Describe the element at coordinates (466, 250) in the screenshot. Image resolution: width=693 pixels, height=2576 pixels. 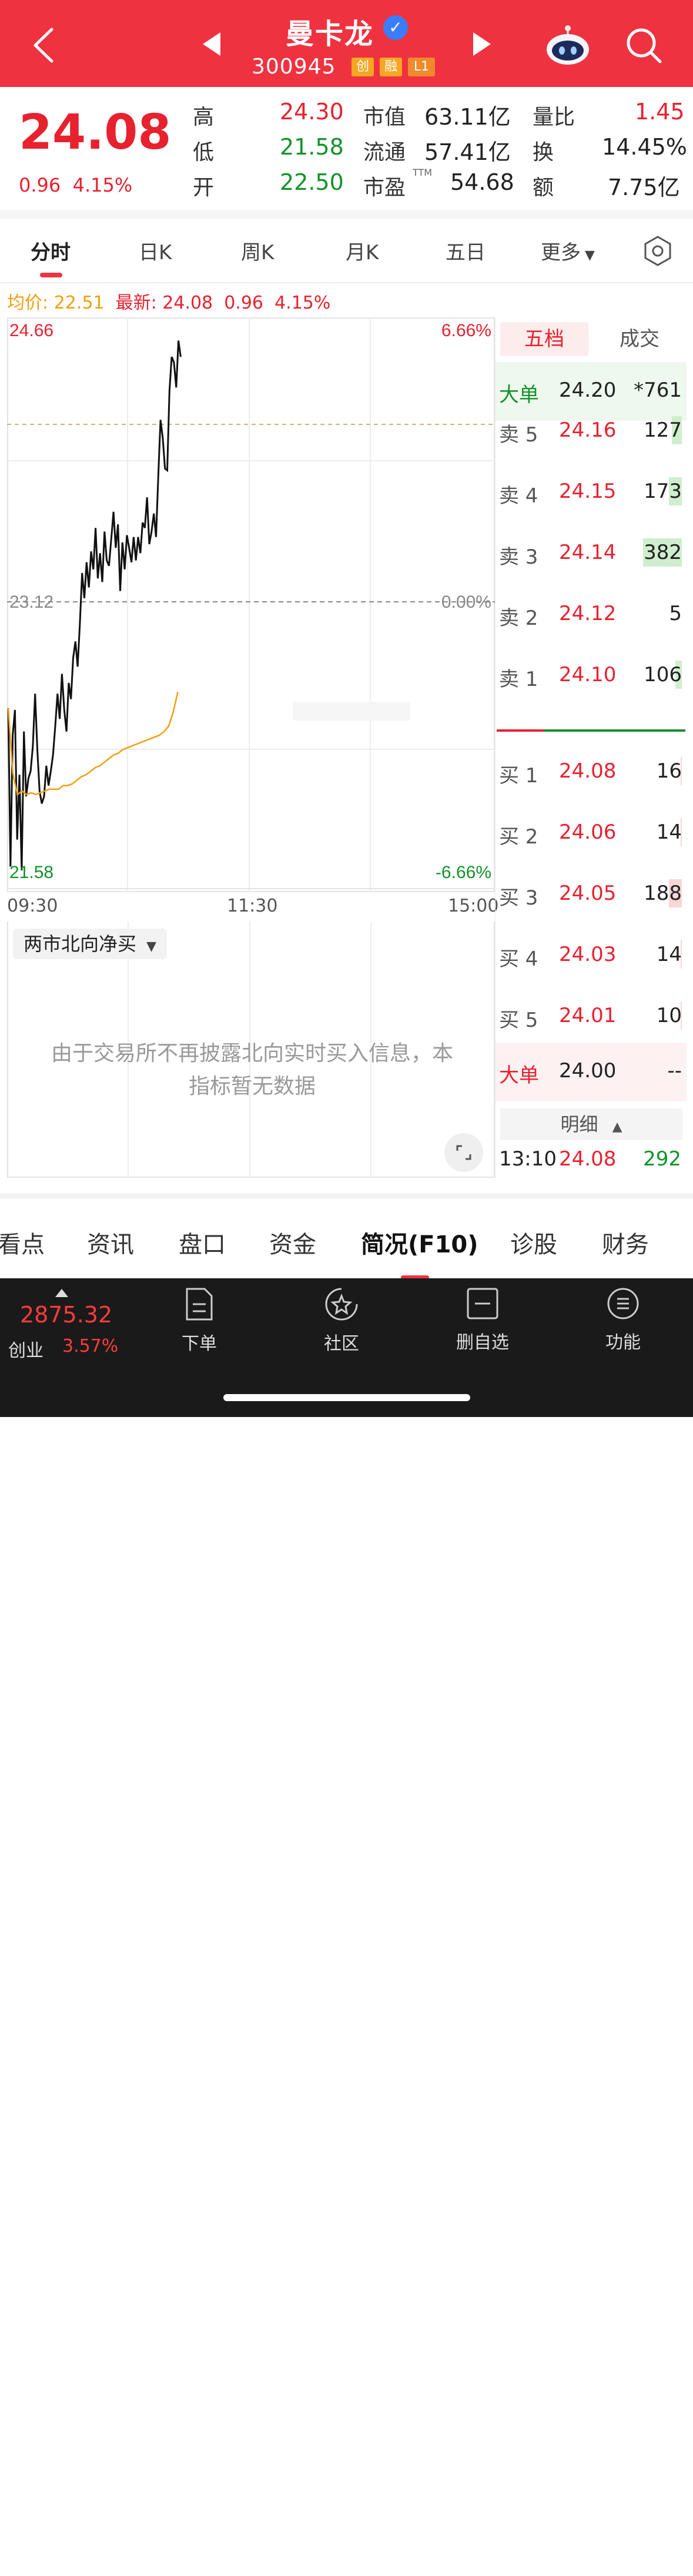
I see `tab-five-day: 五日` at that location.